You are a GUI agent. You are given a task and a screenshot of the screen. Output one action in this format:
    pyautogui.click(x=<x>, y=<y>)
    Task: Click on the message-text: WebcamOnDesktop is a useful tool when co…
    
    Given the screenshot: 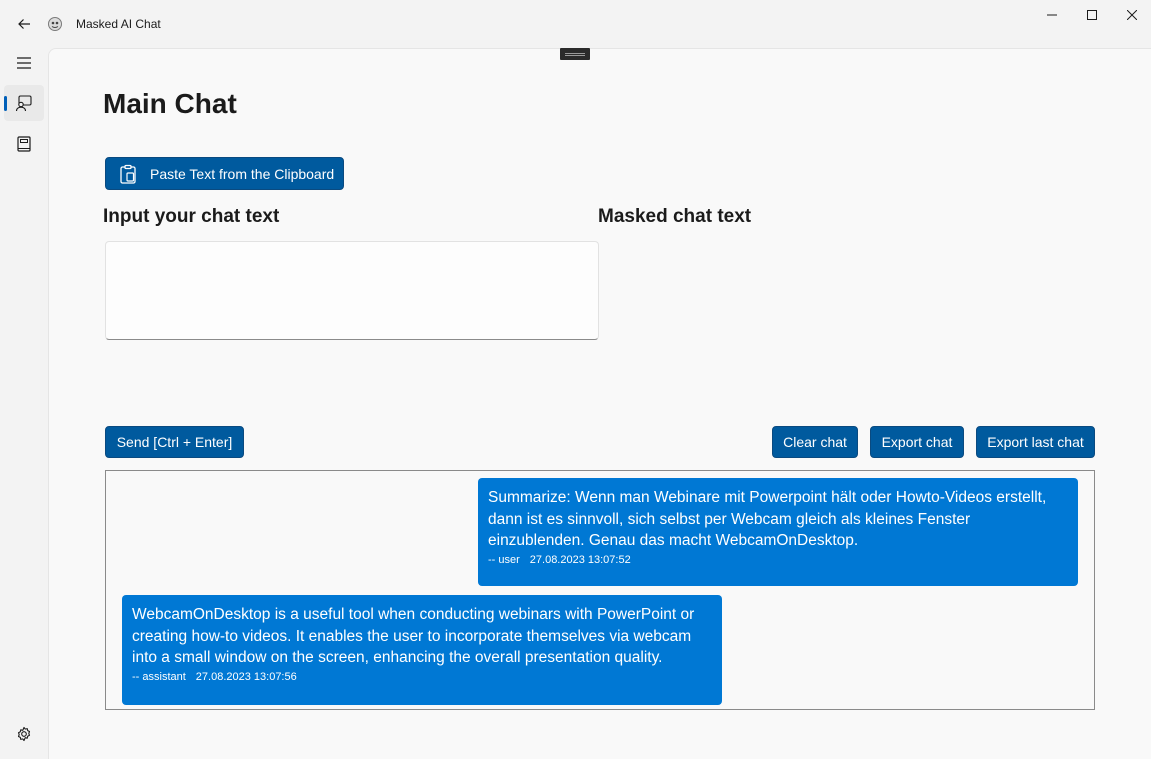 What is the action you would take?
    pyautogui.click(x=413, y=636)
    